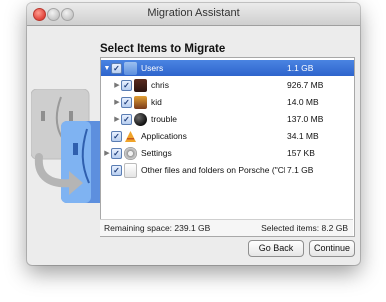  I want to click on list-item-trouble: ▶ ✓ trouble 137.0 MB, so click(227, 119).